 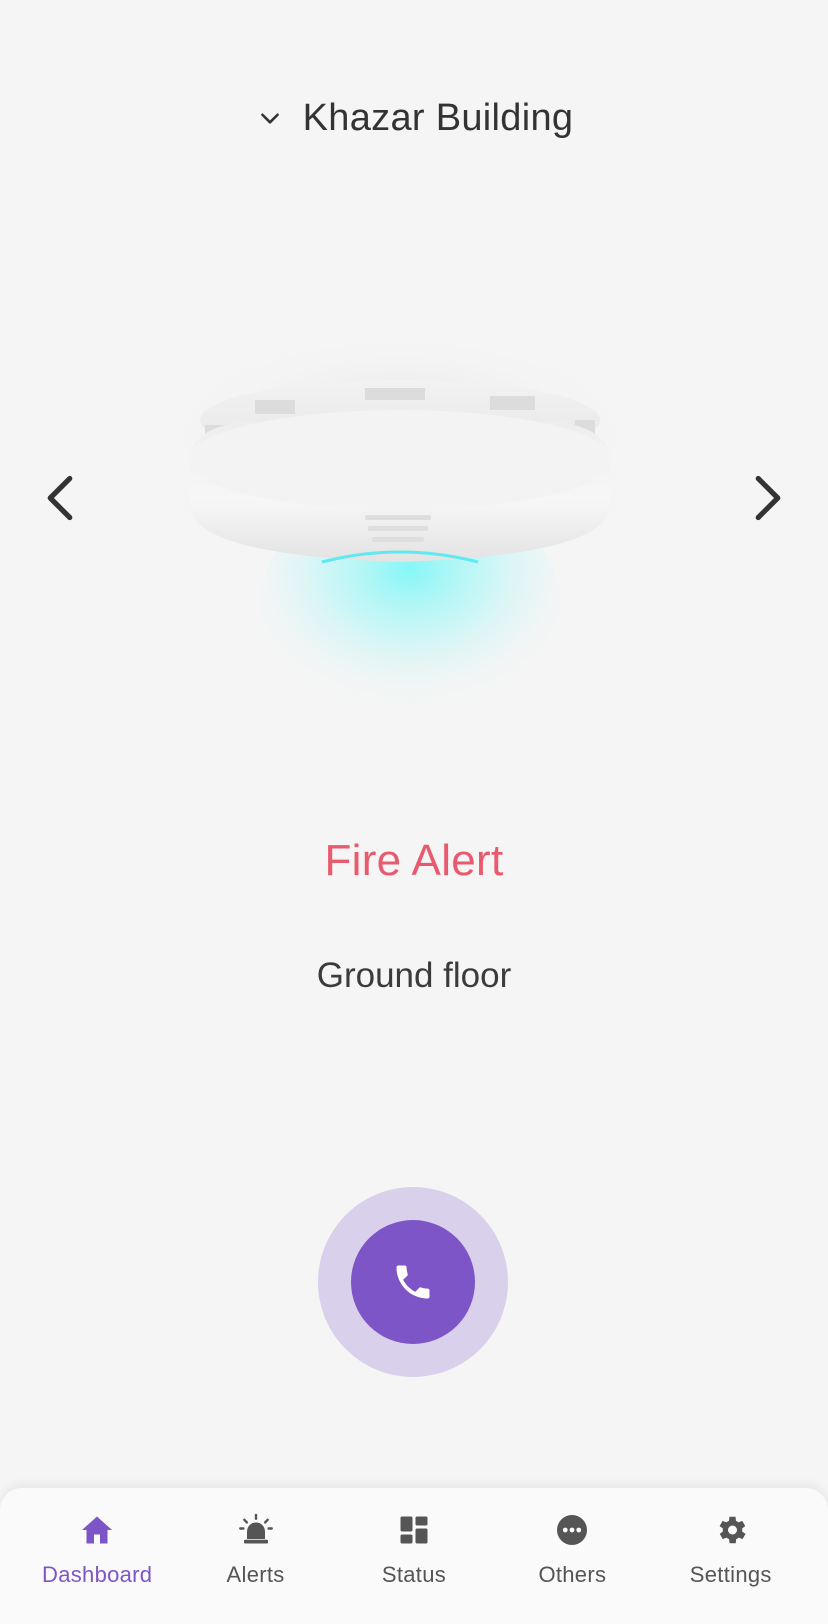 What do you see at coordinates (256, 1530) in the screenshot?
I see `siren-icon` at bounding box center [256, 1530].